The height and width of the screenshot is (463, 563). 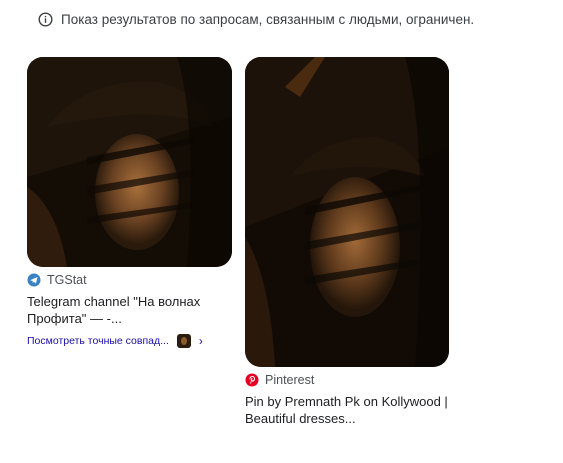 I want to click on chevron-right-icon: ›, so click(x=201, y=341).